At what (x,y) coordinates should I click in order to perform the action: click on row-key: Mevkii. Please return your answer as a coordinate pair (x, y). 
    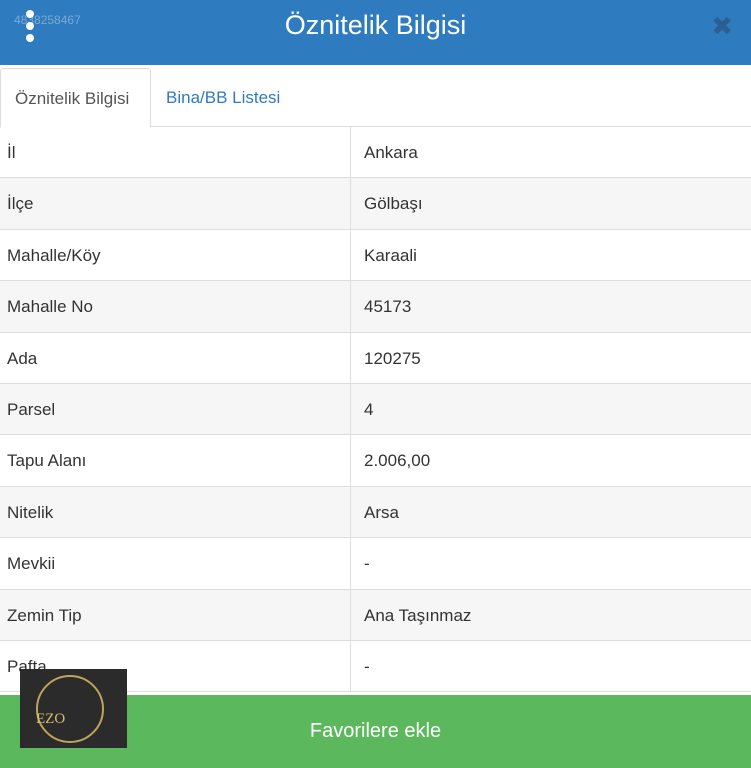
    Looking at the image, I should click on (175, 563).